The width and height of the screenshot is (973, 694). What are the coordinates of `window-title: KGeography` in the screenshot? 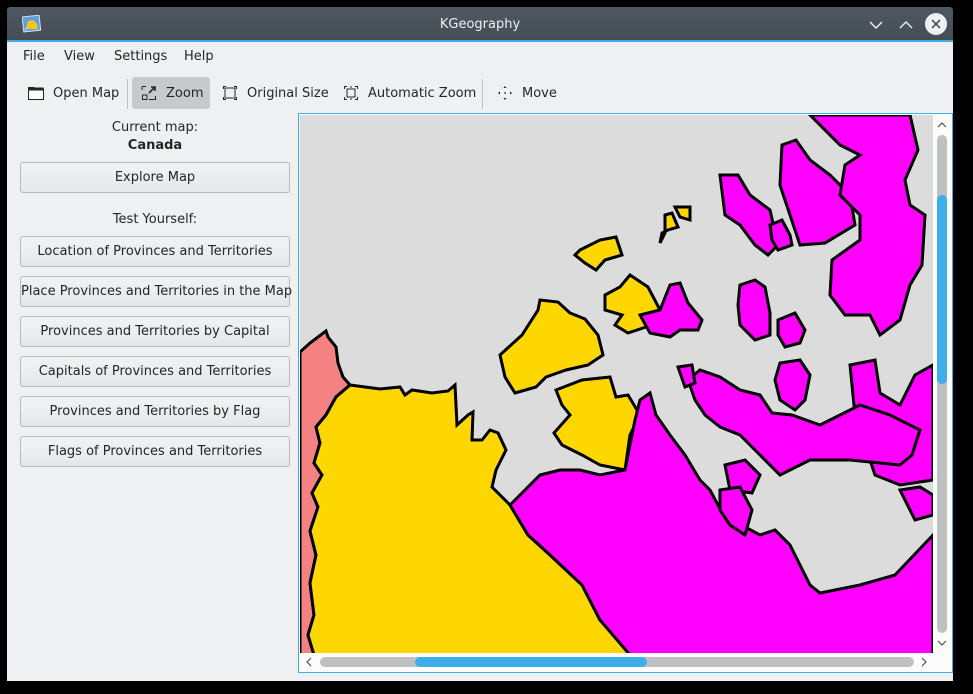 It's located at (480, 24).